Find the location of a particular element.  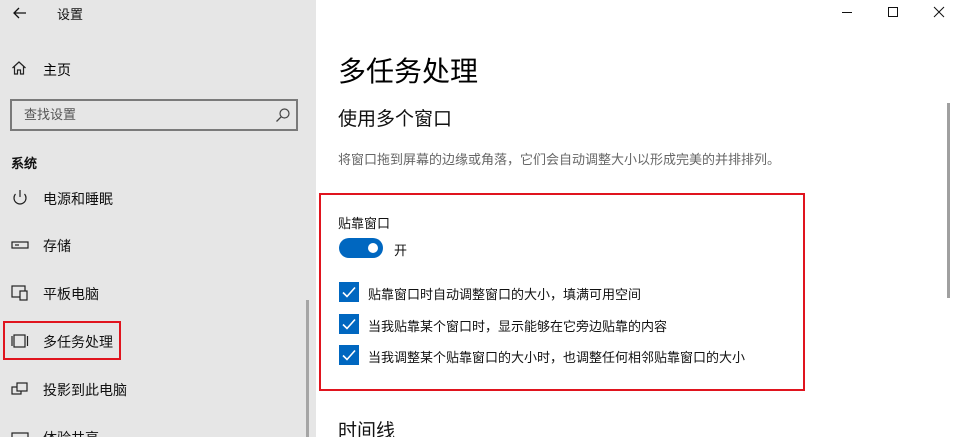

search-box is located at coordinates (154, 115).